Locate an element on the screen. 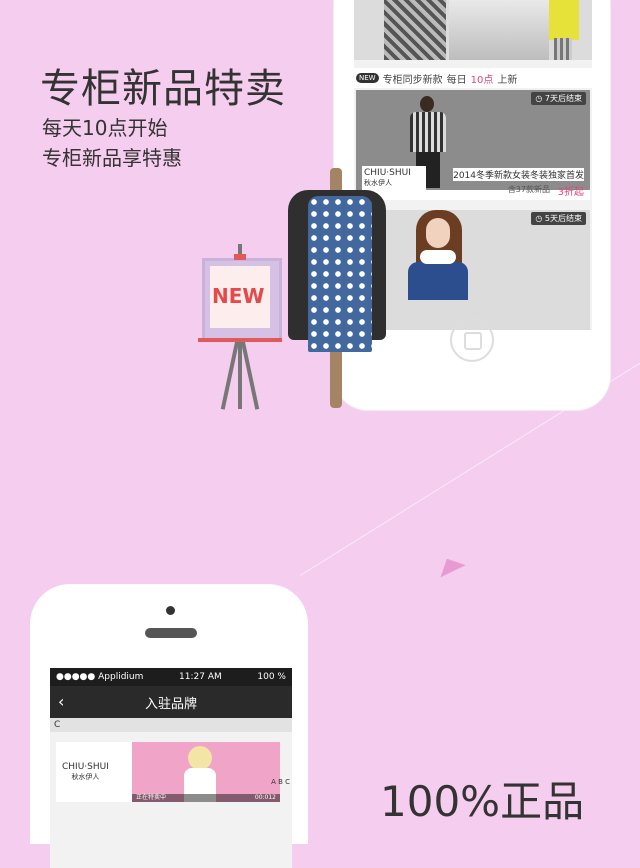 This screenshot has width=640, height=868. back-chevron-icon: ‹ is located at coordinates (61, 701).